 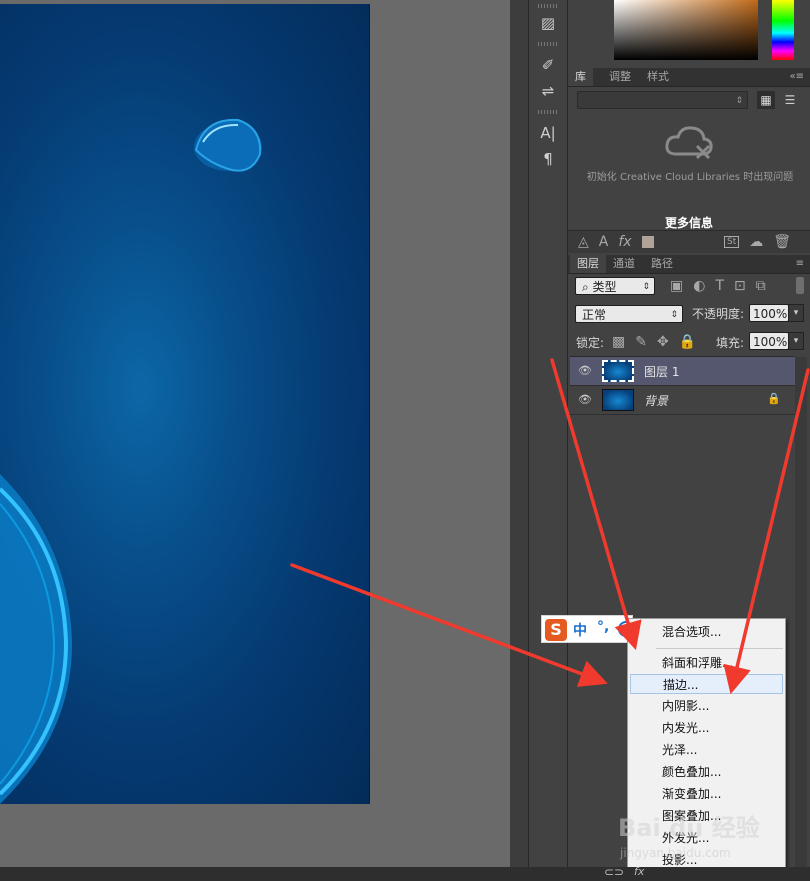 What do you see at coordinates (800, 285) in the screenshot?
I see `filter-toggle` at bounding box center [800, 285].